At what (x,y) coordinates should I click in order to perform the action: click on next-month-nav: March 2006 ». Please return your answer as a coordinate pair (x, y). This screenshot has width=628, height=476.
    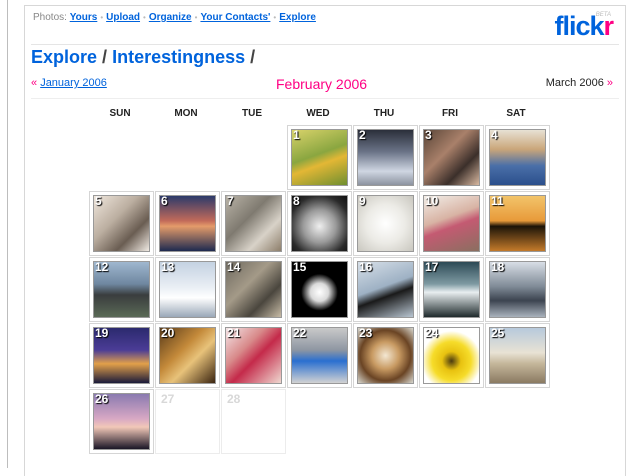
    Looking at the image, I should click on (579, 83).